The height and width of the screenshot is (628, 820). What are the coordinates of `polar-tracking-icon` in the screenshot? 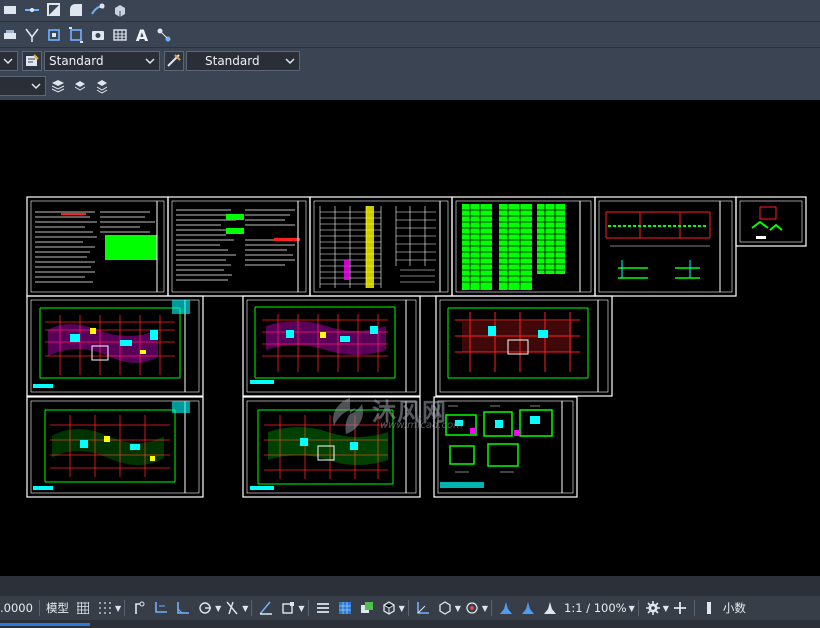 It's located at (205, 608).